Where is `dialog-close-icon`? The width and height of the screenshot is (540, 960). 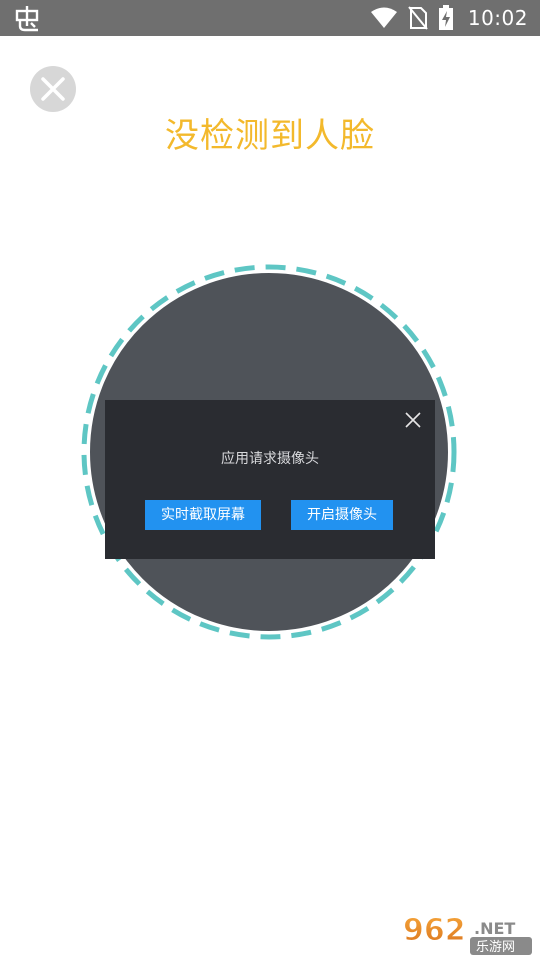 dialog-close-icon is located at coordinates (413, 420).